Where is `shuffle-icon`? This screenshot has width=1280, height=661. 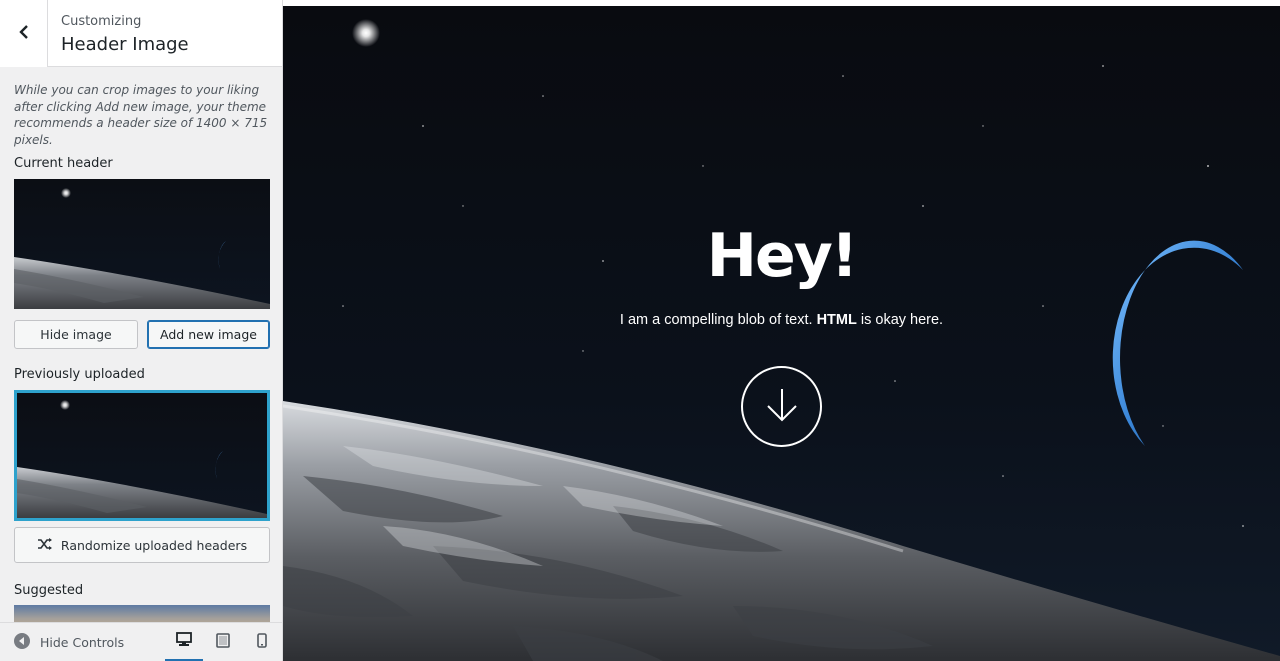
shuffle-icon is located at coordinates (45, 545).